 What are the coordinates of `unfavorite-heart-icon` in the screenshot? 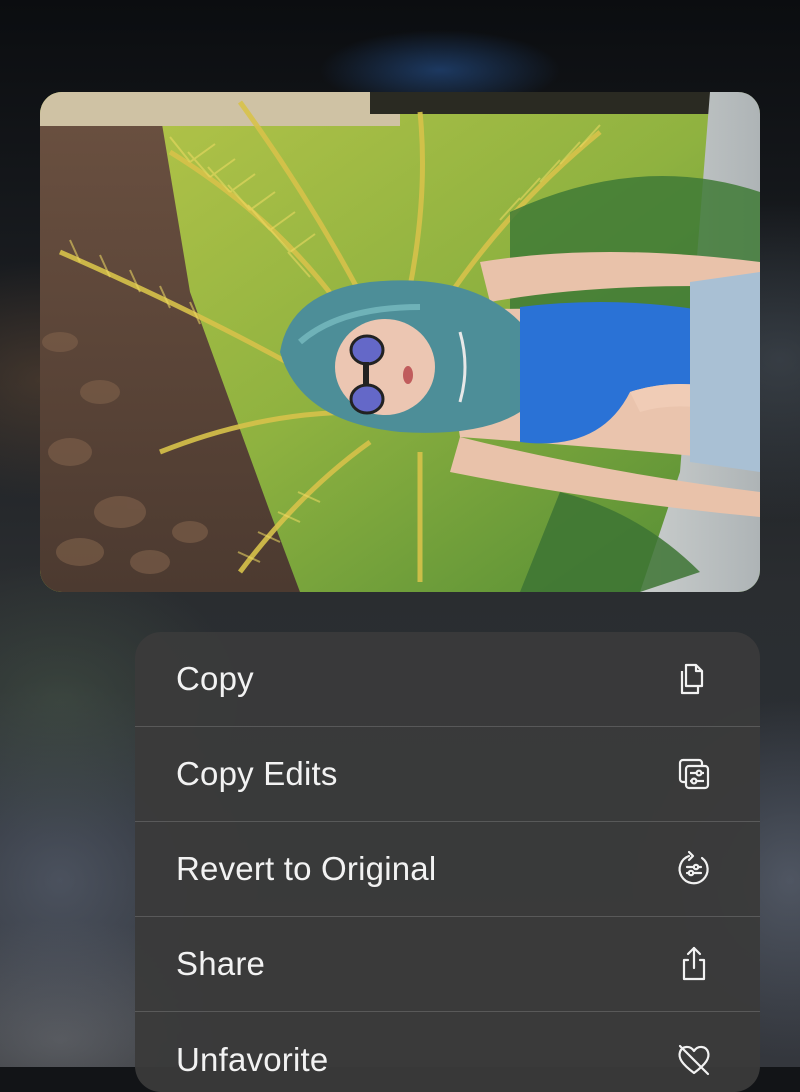 It's located at (694, 1060).